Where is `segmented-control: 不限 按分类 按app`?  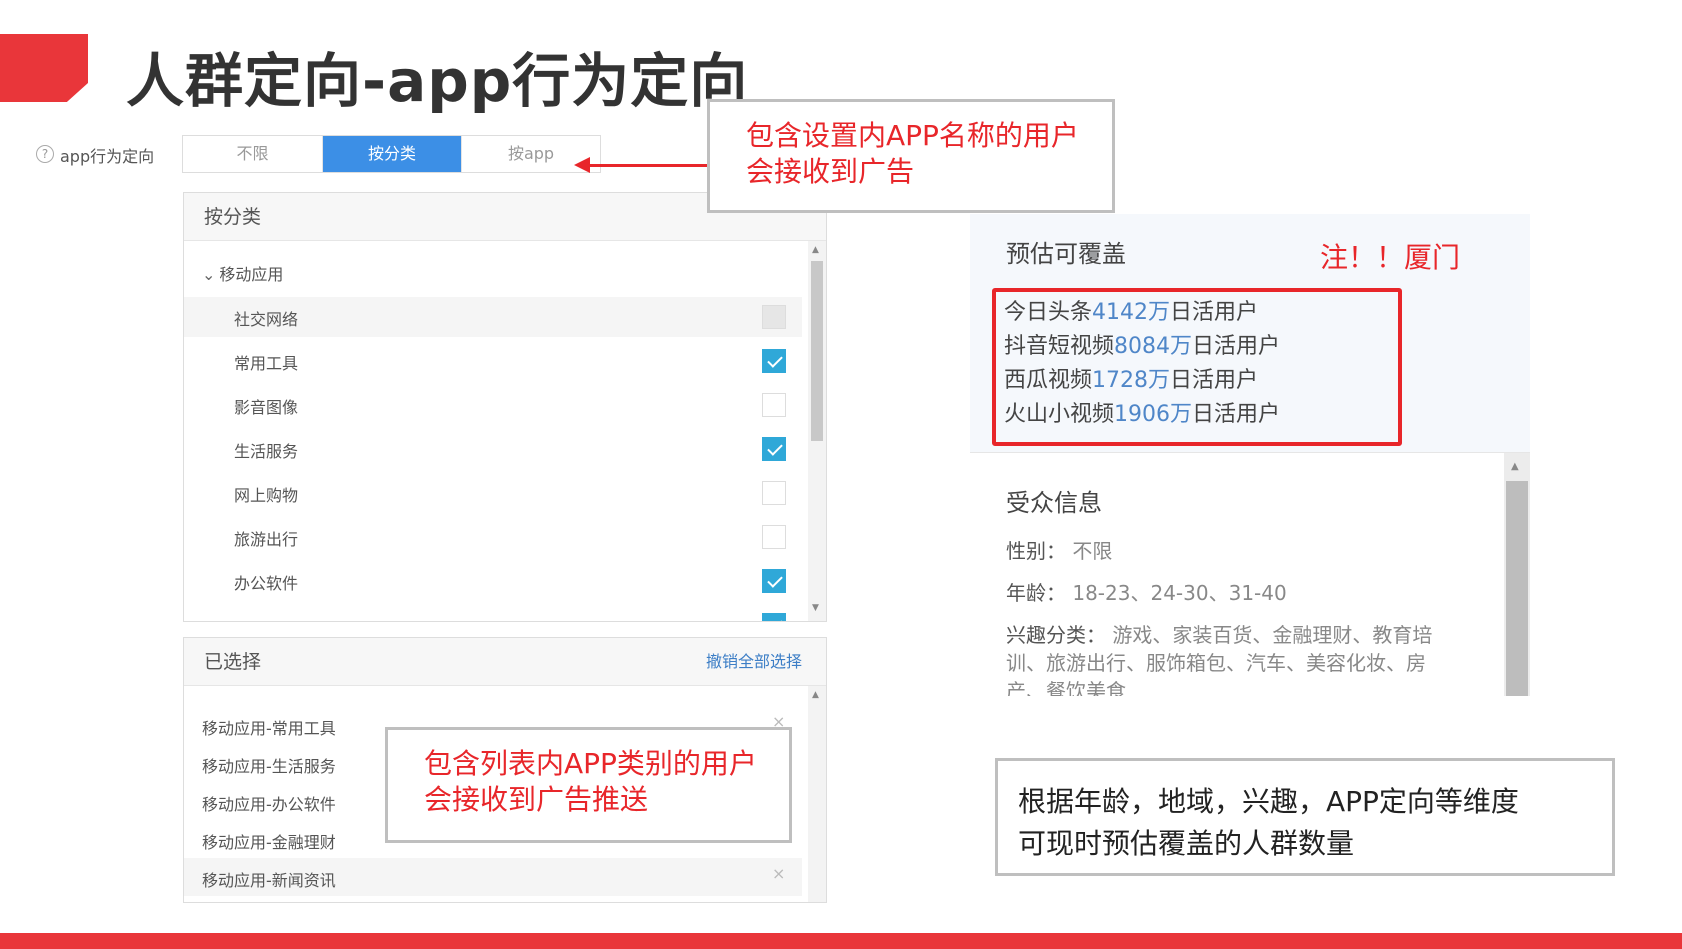
segmented-control: 不限 按分类 按app is located at coordinates (391, 154).